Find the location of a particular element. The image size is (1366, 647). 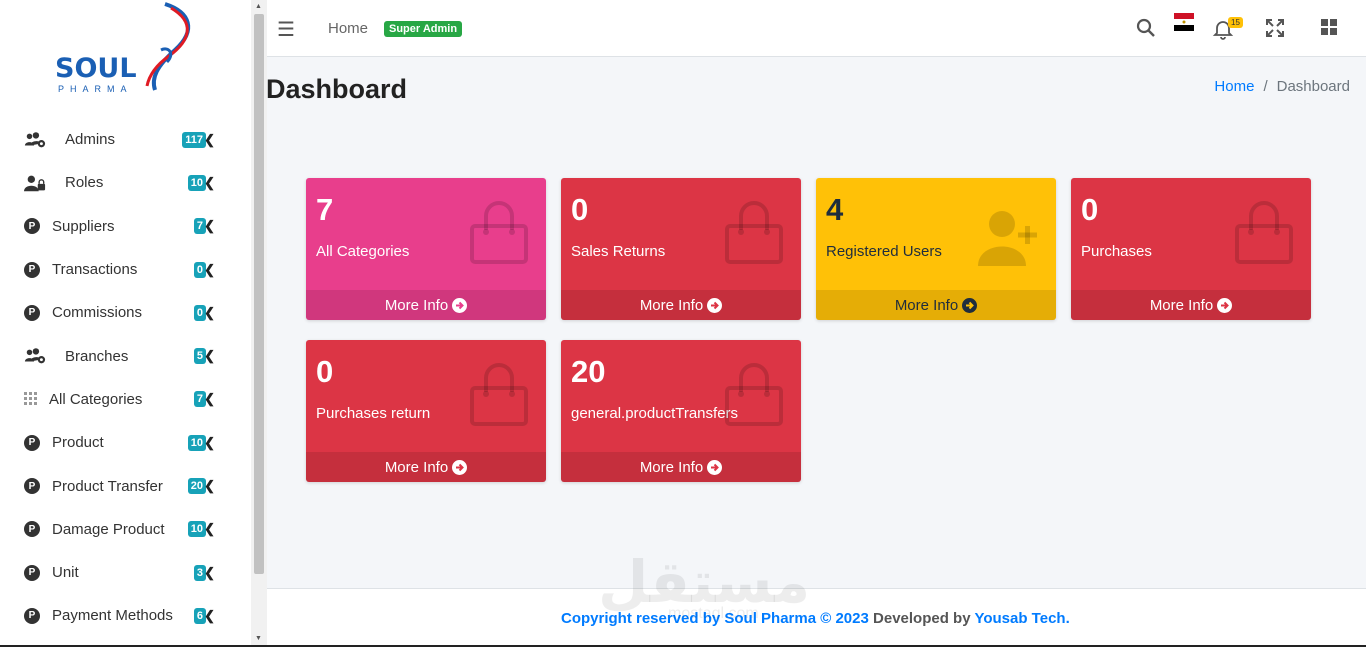

apps-grid-icon is located at coordinates (1329, 27).